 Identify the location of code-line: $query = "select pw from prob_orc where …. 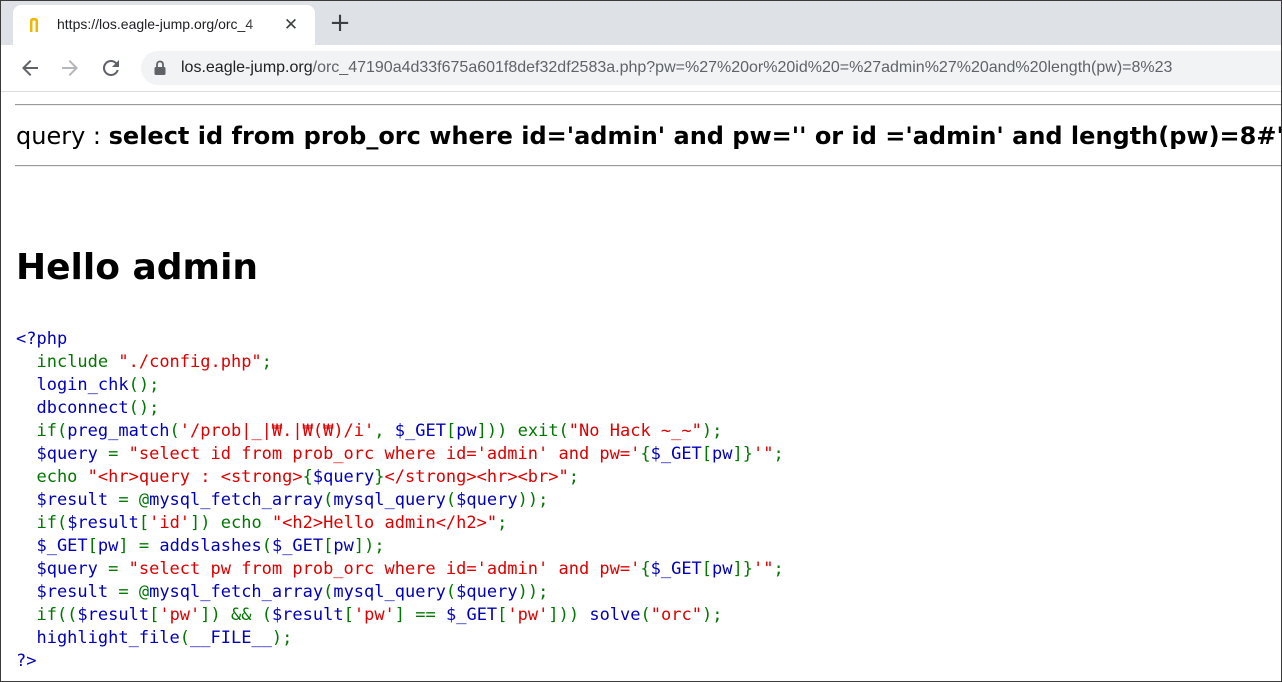
(400, 569).